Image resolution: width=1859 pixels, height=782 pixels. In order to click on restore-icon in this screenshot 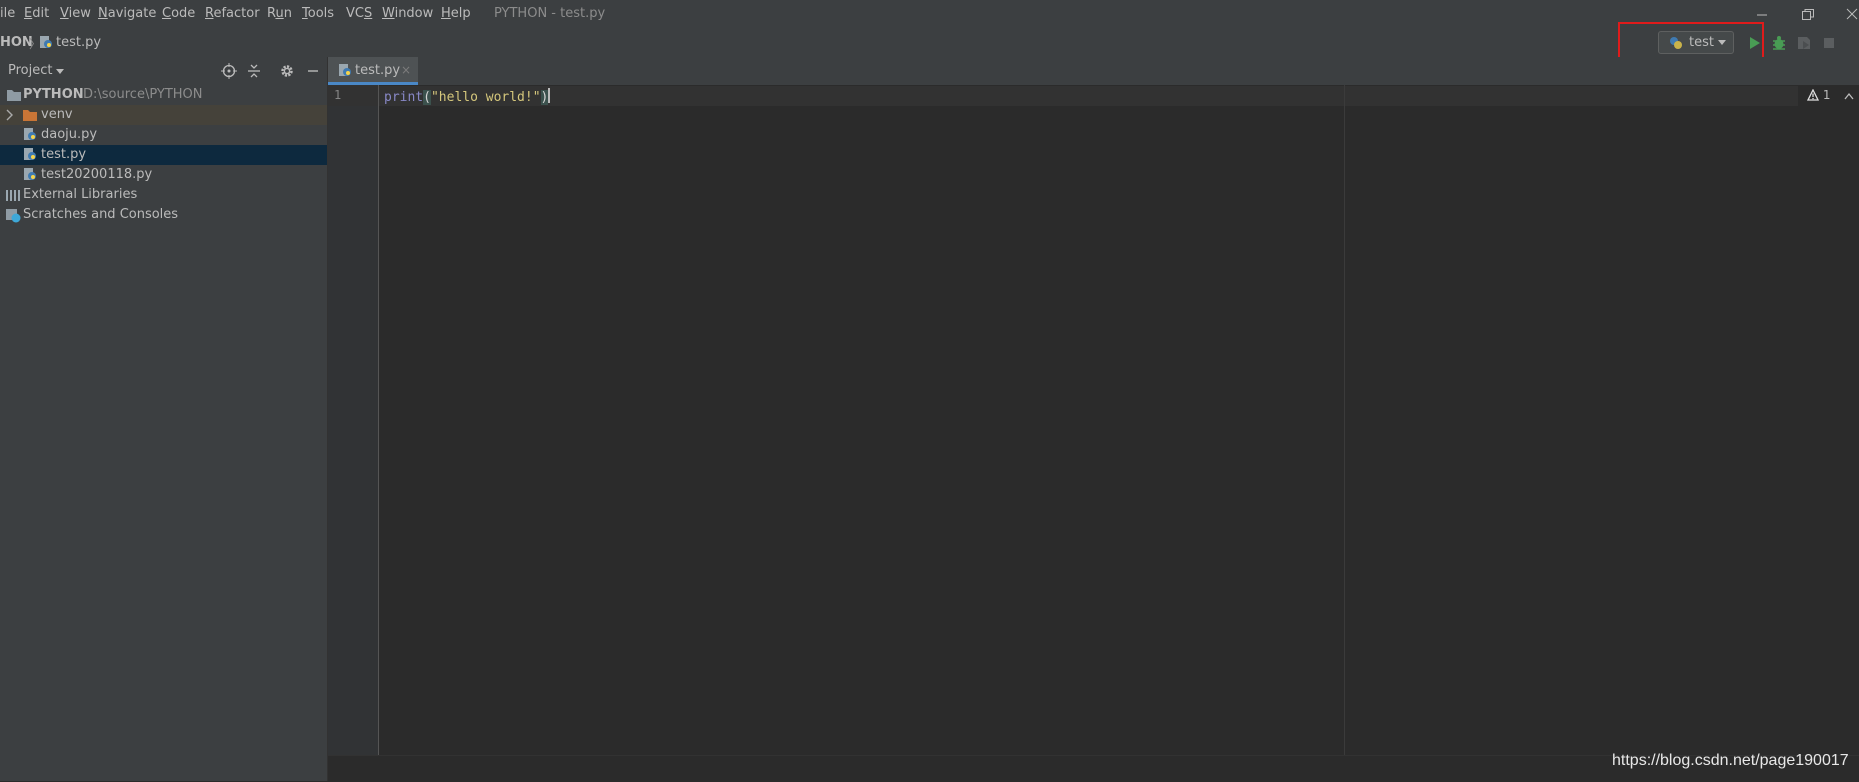, I will do `click(1807, 14)`.